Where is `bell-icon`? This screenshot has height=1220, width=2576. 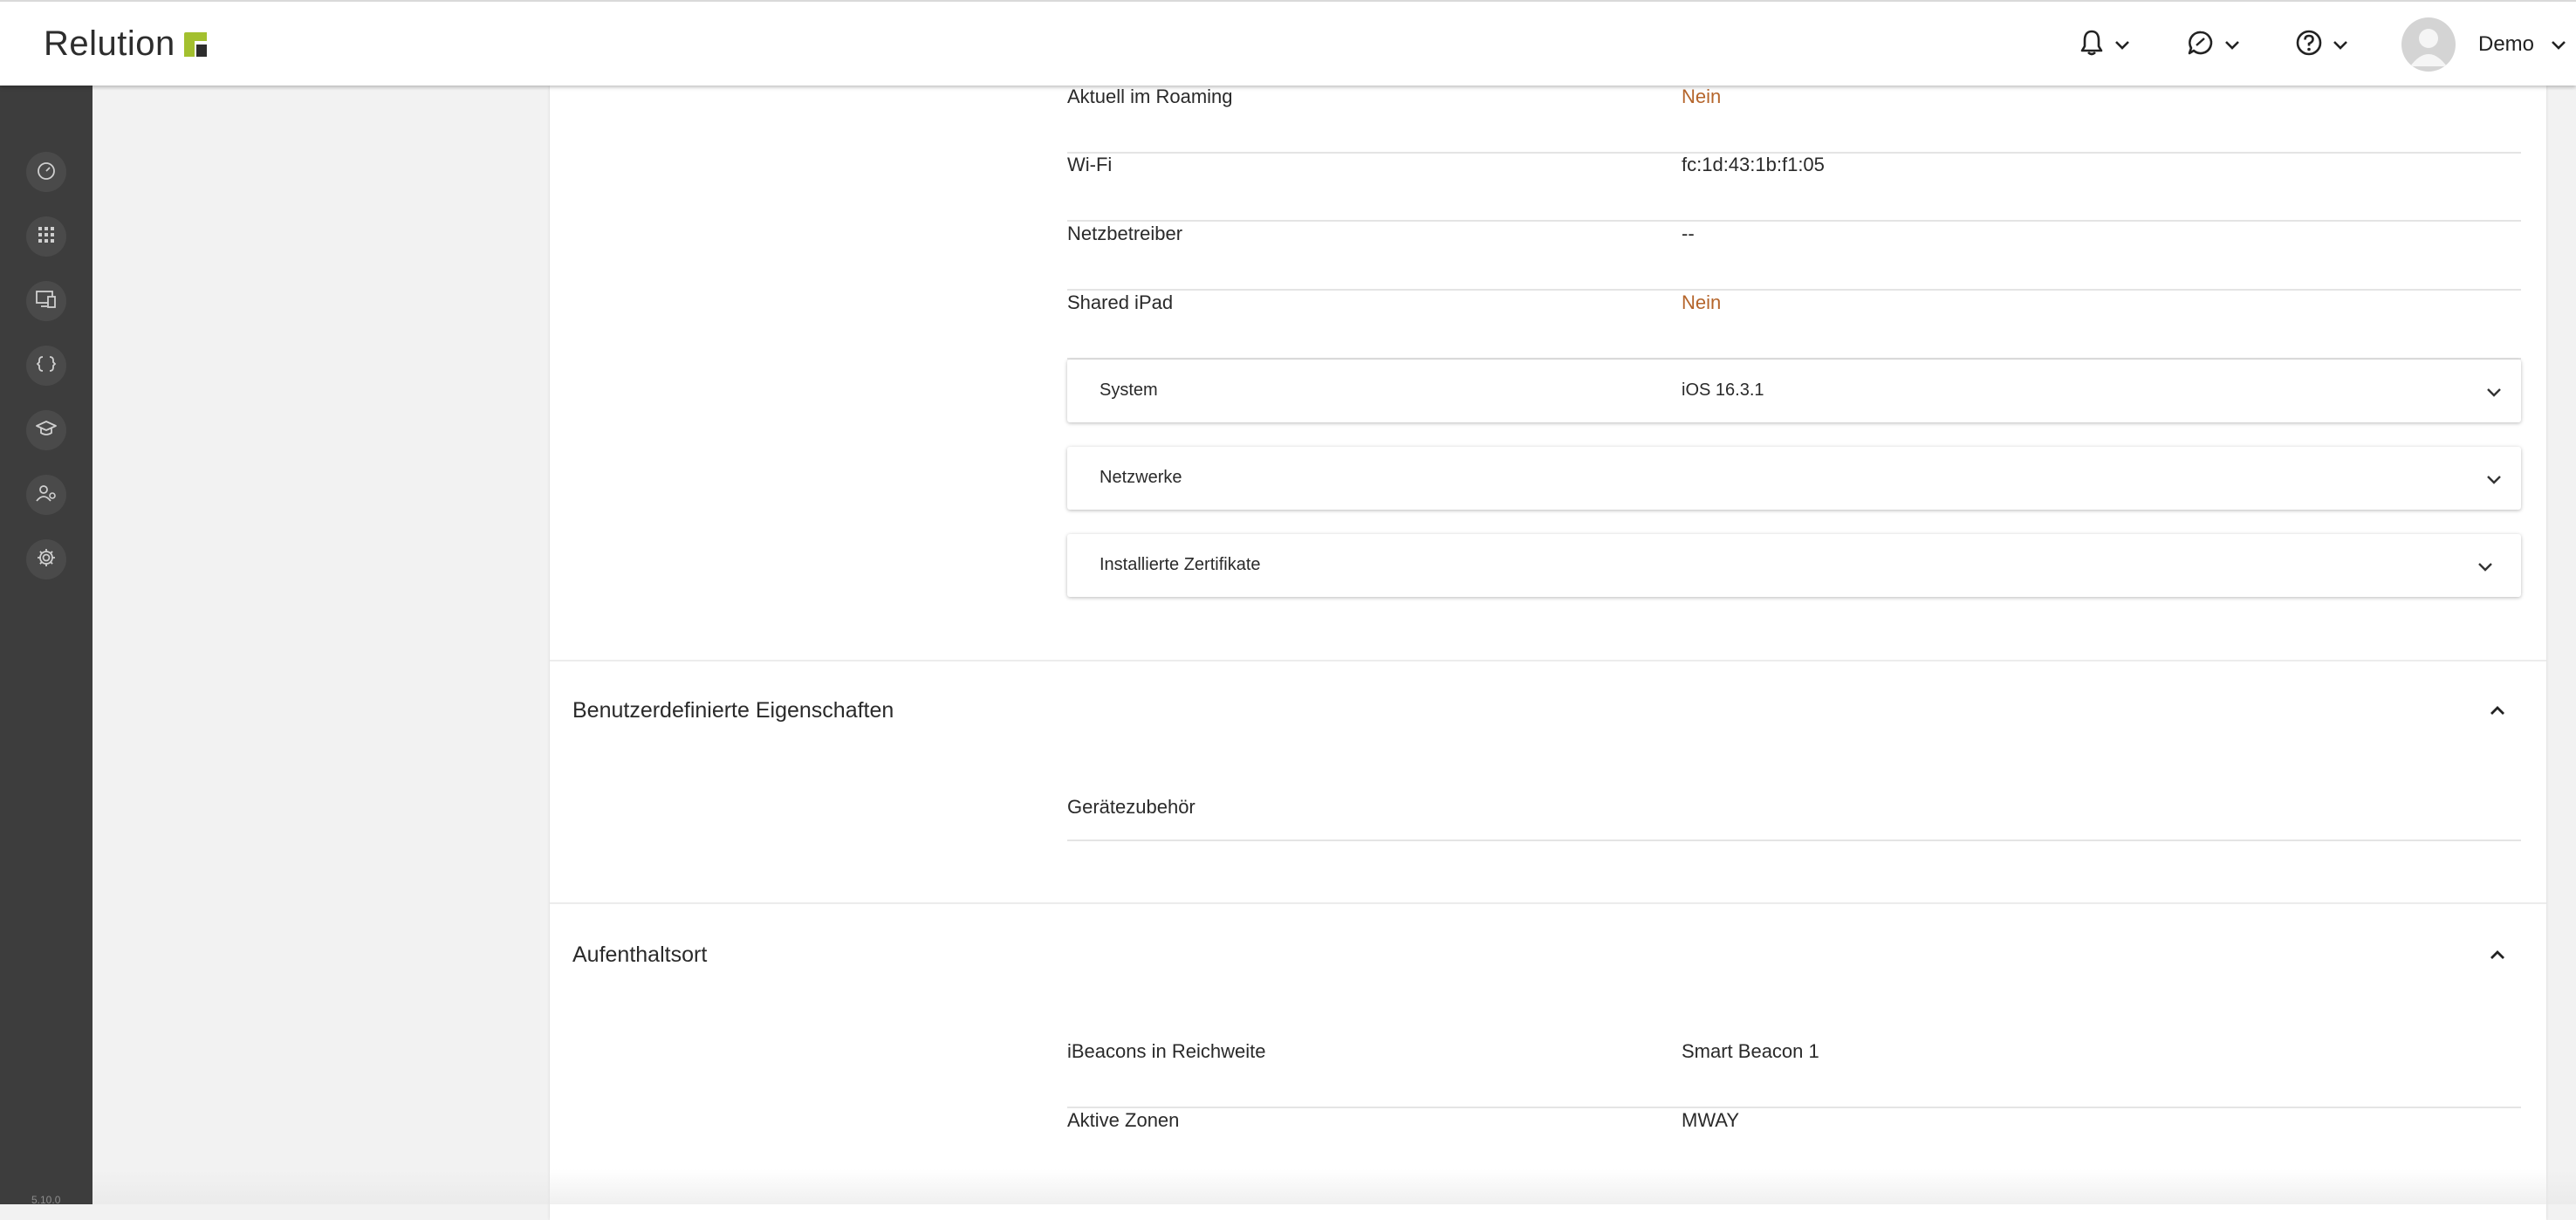 bell-icon is located at coordinates (2092, 45).